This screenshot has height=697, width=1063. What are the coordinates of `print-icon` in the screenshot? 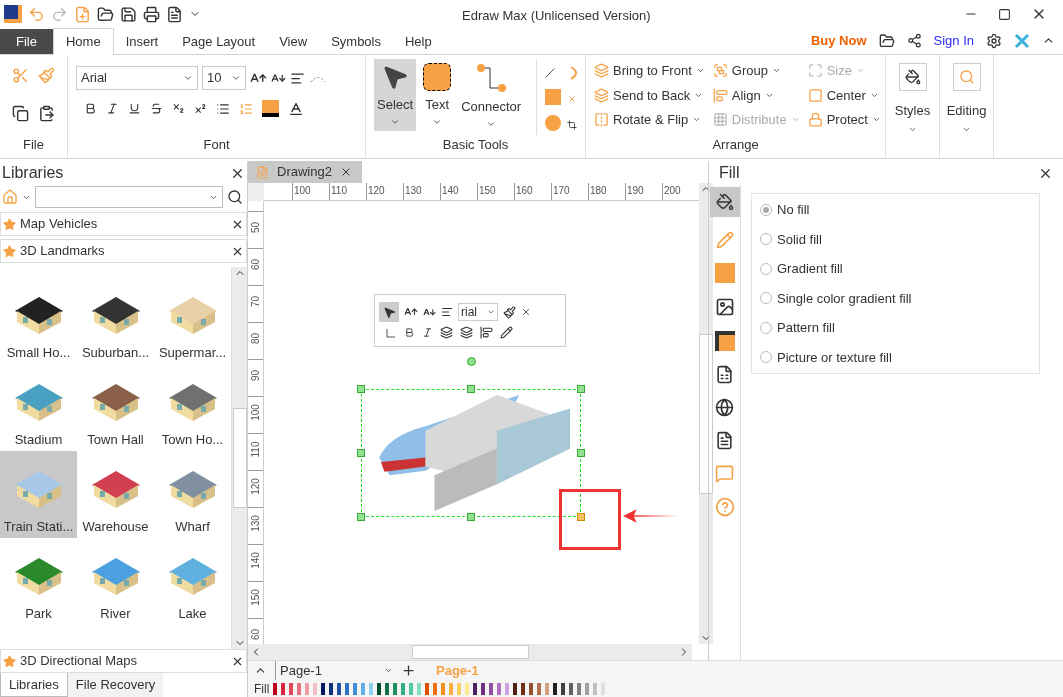 It's located at (151, 14).